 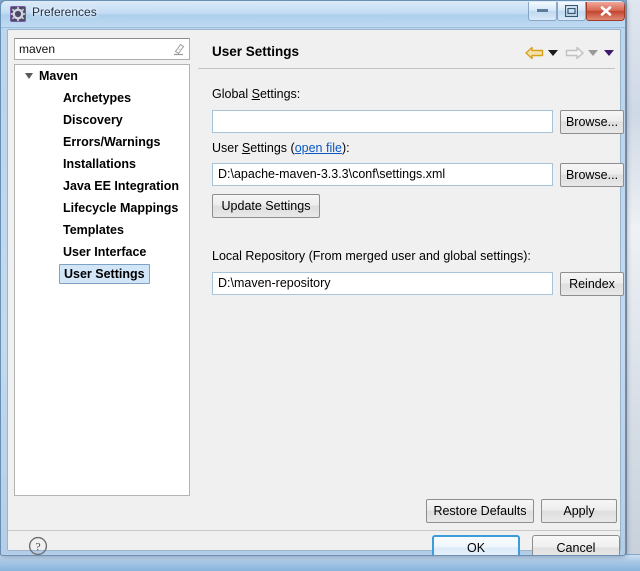 I want to click on local-repository-input: D:\maven-repository, so click(x=382, y=283).